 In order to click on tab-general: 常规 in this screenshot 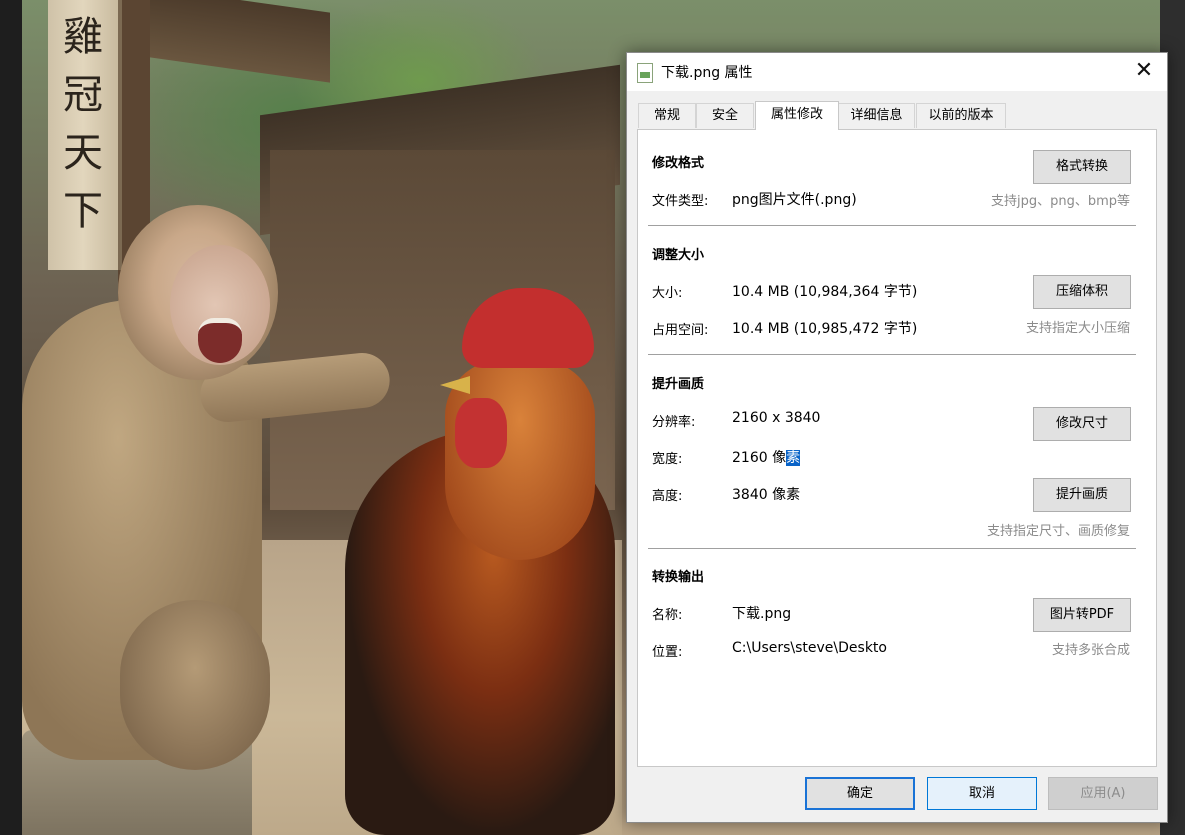, I will do `click(667, 115)`.